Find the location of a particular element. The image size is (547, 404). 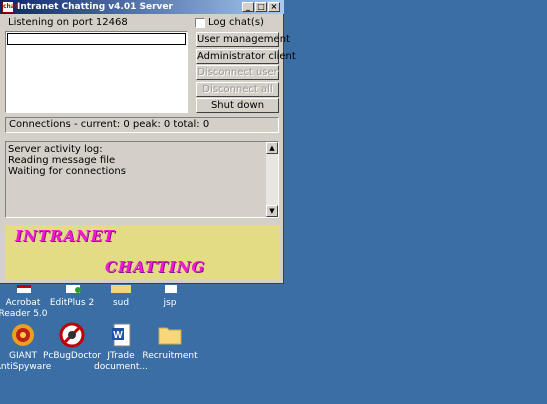

port-field is located at coordinates (96, 39).